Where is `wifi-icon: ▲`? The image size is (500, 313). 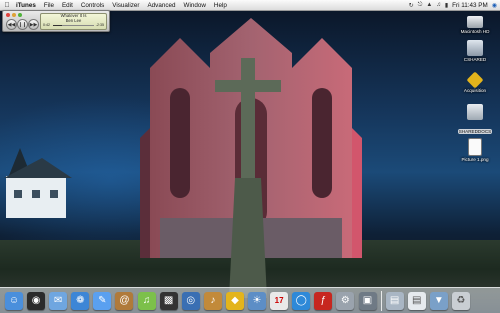 wifi-icon: ▲ is located at coordinates (429, 5).